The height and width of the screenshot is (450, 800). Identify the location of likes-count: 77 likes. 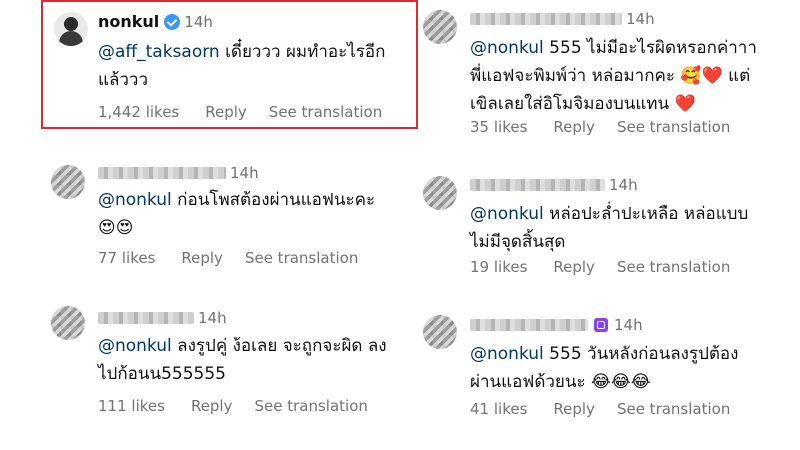
(126, 258).